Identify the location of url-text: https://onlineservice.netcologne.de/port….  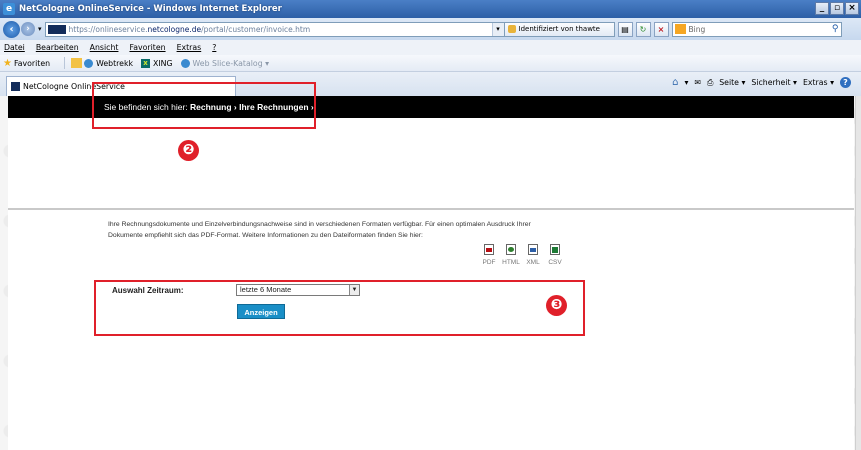
(189, 29).